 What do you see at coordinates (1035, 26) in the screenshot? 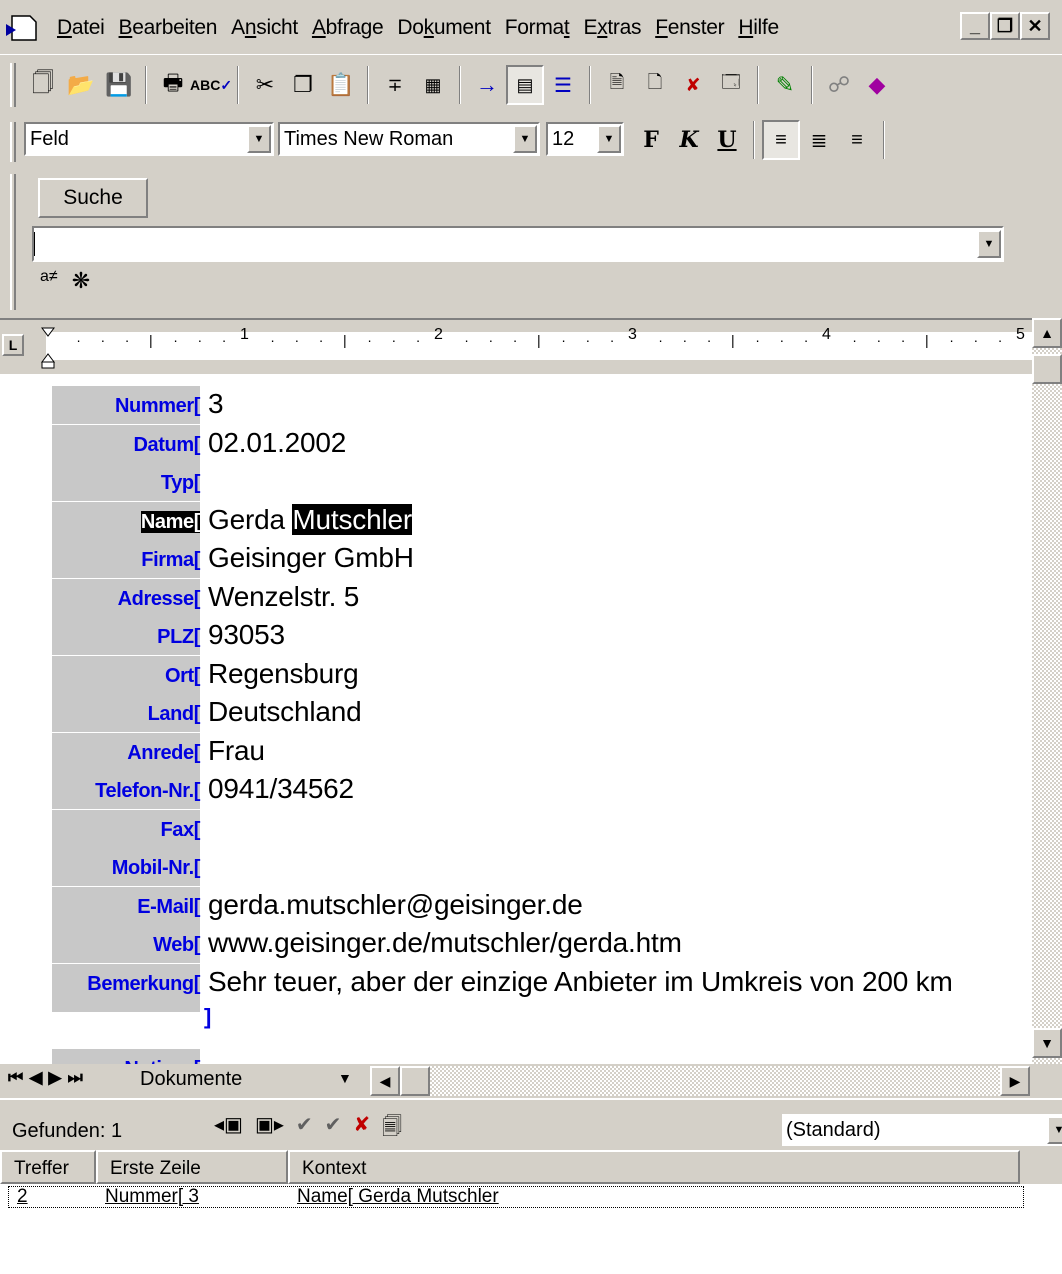
I see `close-icon: ✕` at bounding box center [1035, 26].